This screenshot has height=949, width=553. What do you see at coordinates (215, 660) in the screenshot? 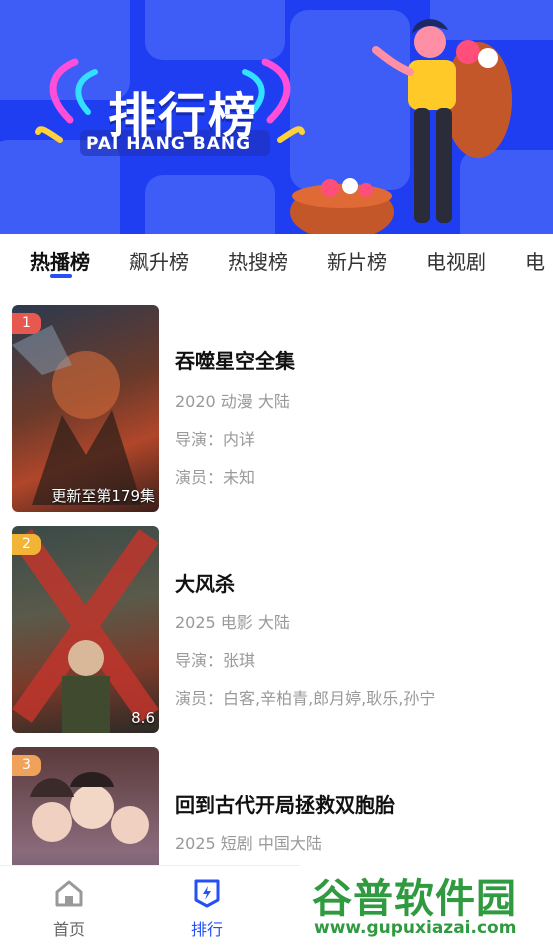
I see `item-director: 导演：张琪` at bounding box center [215, 660].